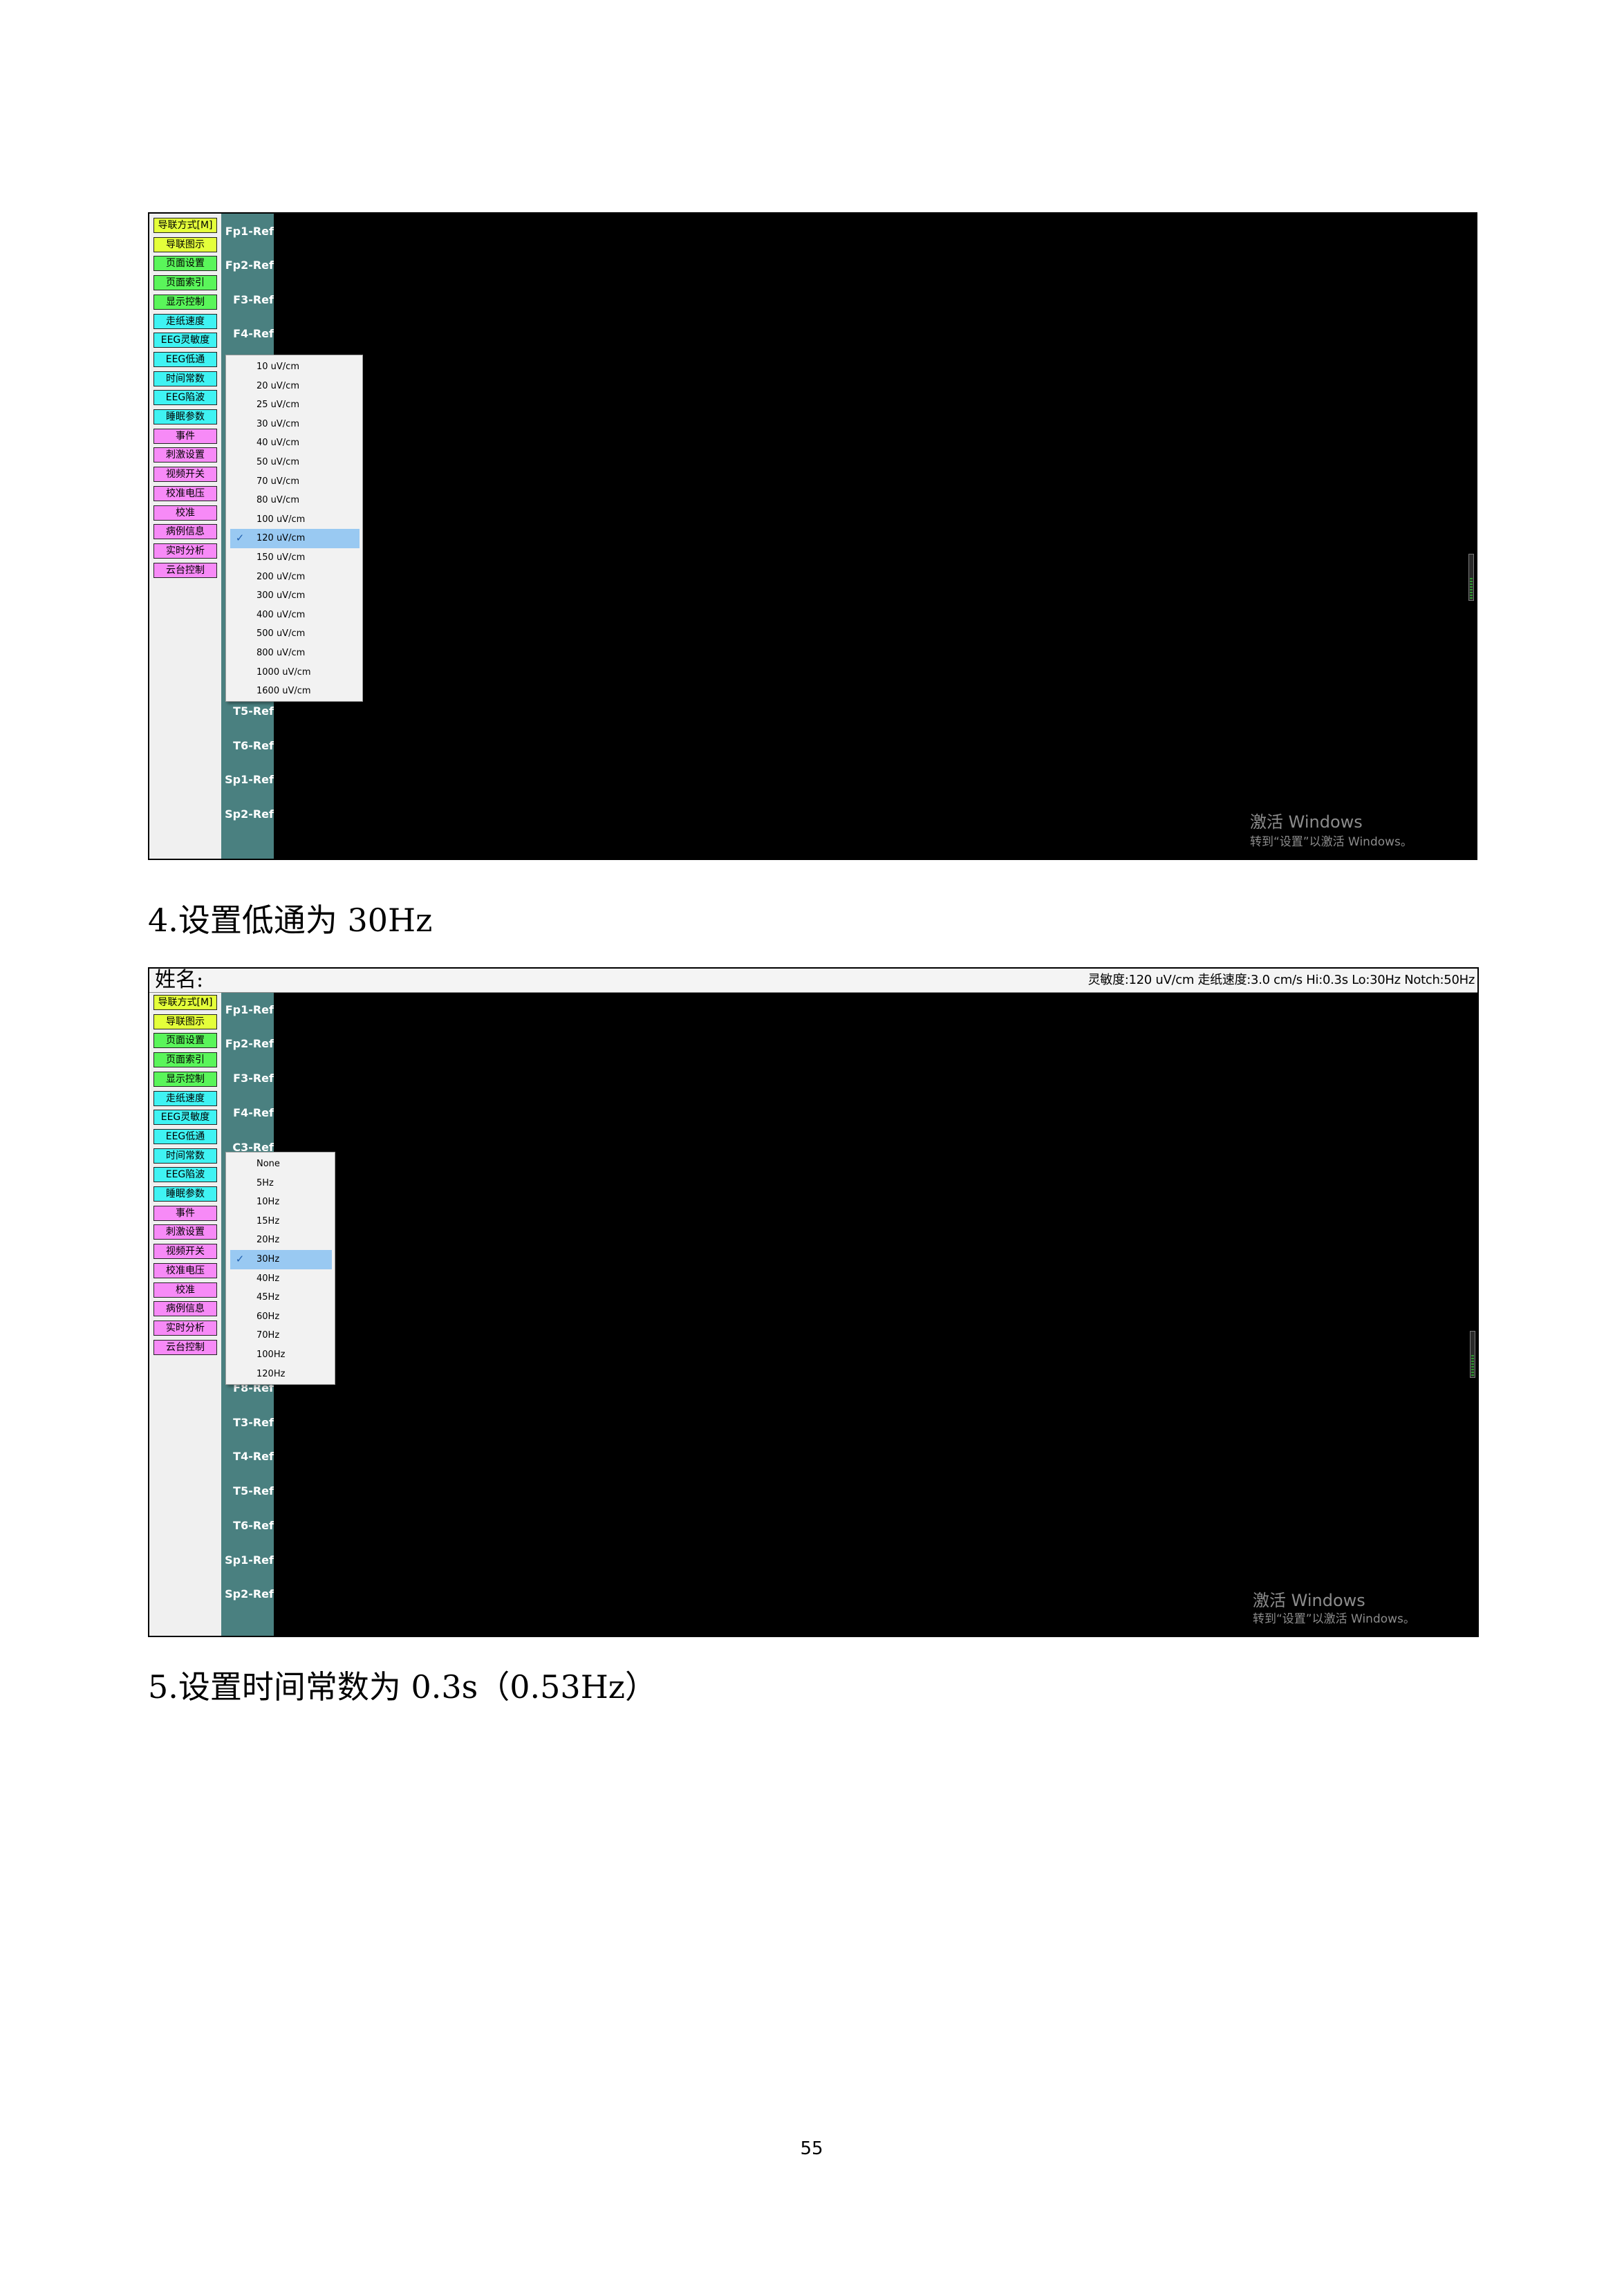 The width and height of the screenshot is (1624, 2296). Describe the element at coordinates (281, 1279) in the screenshot. I see `dropdown-option: 40Hz` at that location.